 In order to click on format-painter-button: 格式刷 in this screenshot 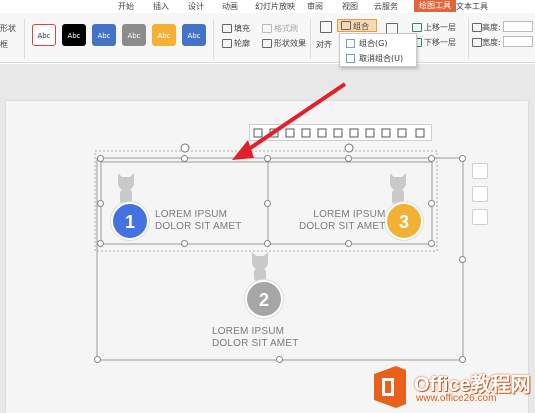, I will do `click(286, 28)`.